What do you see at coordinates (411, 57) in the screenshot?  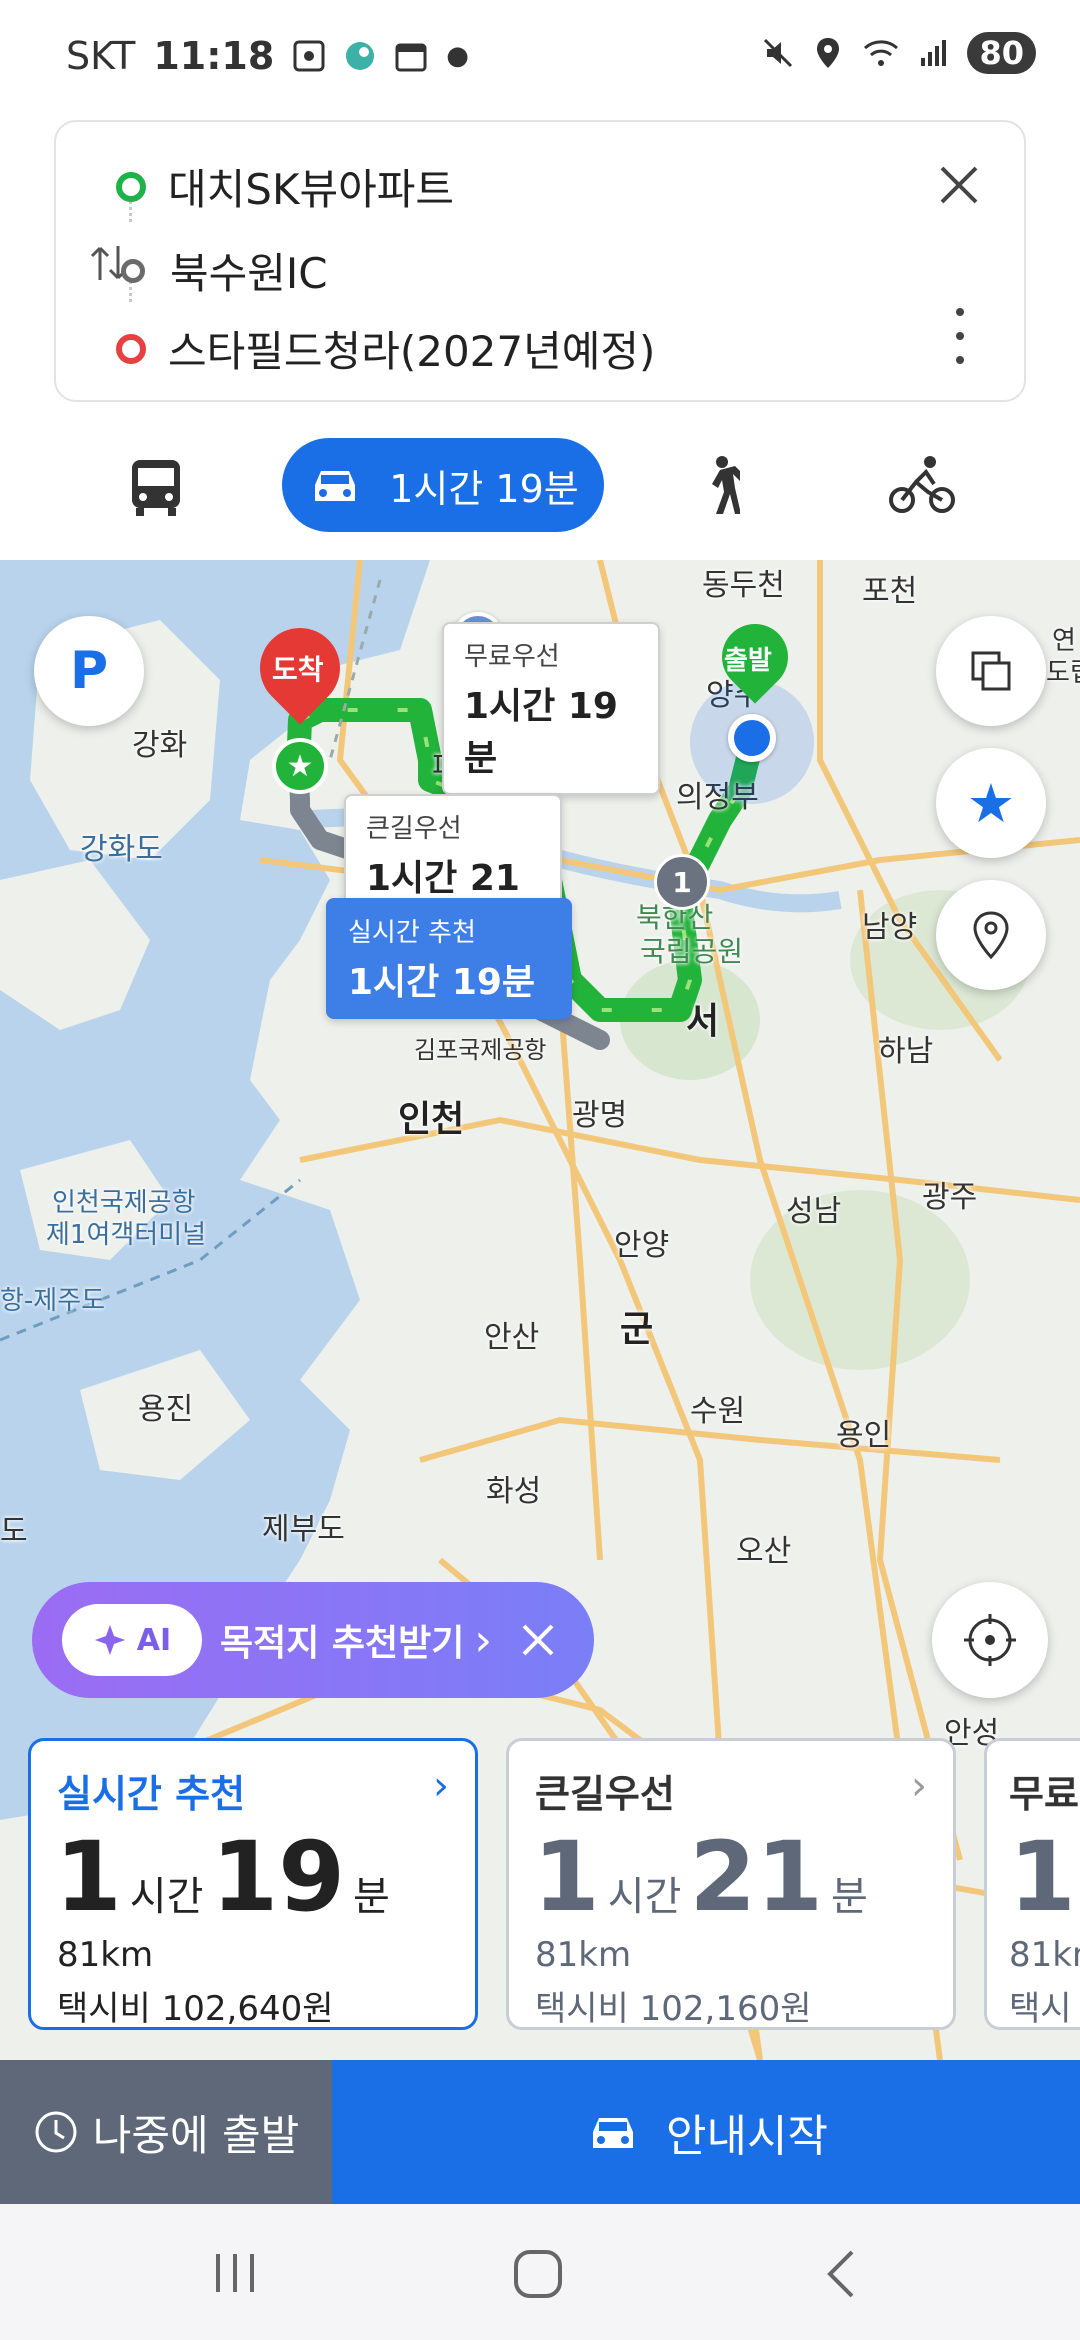 I see `calendar-icon` at bounding box center [411, 57].